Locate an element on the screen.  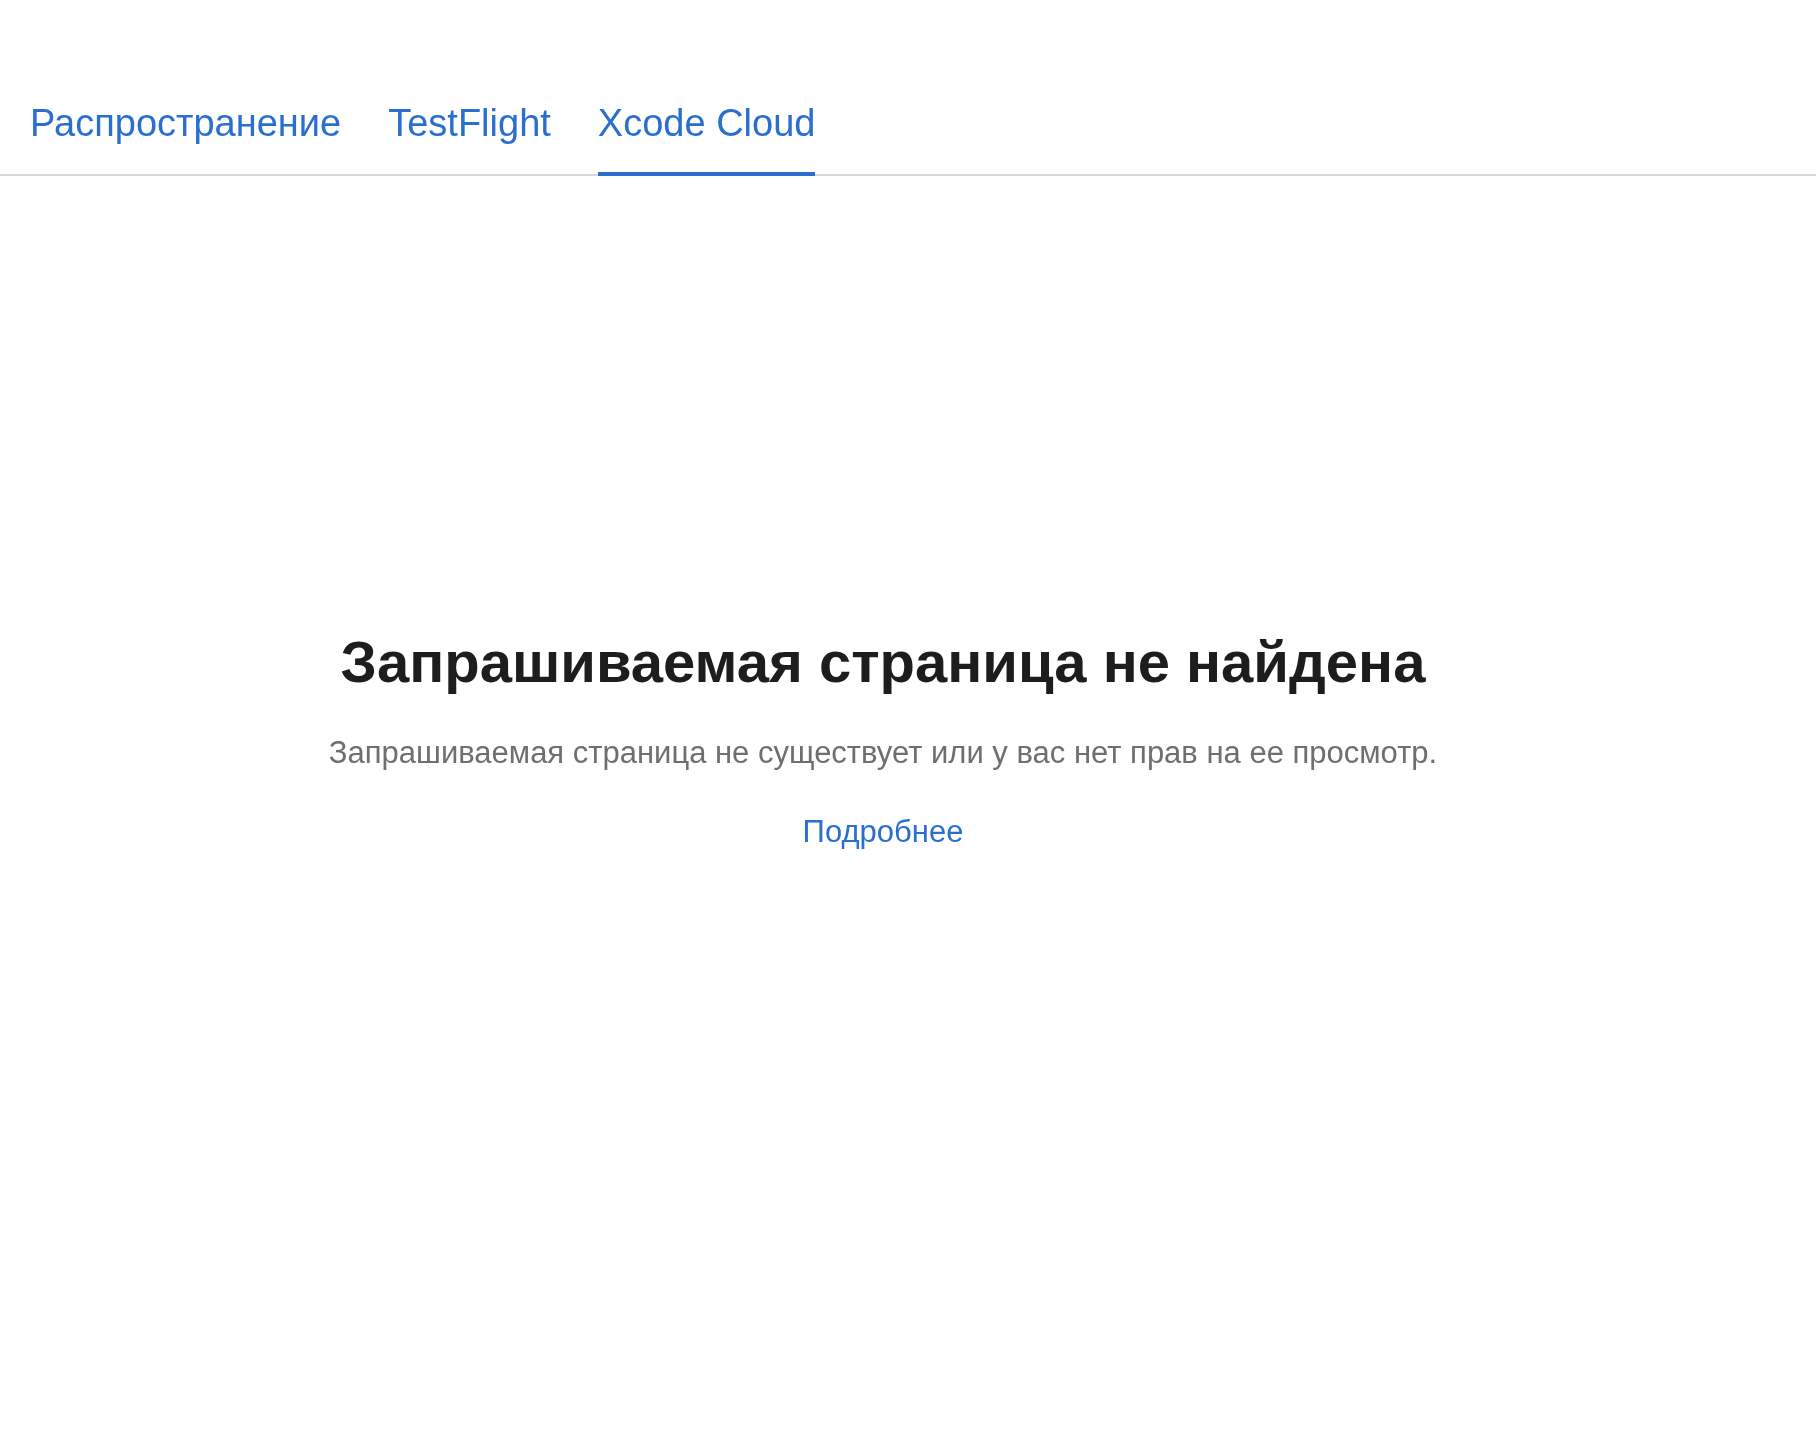
error-description: Запрашиваемая страница не существует или у вас нет прав на ее просмотр. is located at coordinates (883, 753).